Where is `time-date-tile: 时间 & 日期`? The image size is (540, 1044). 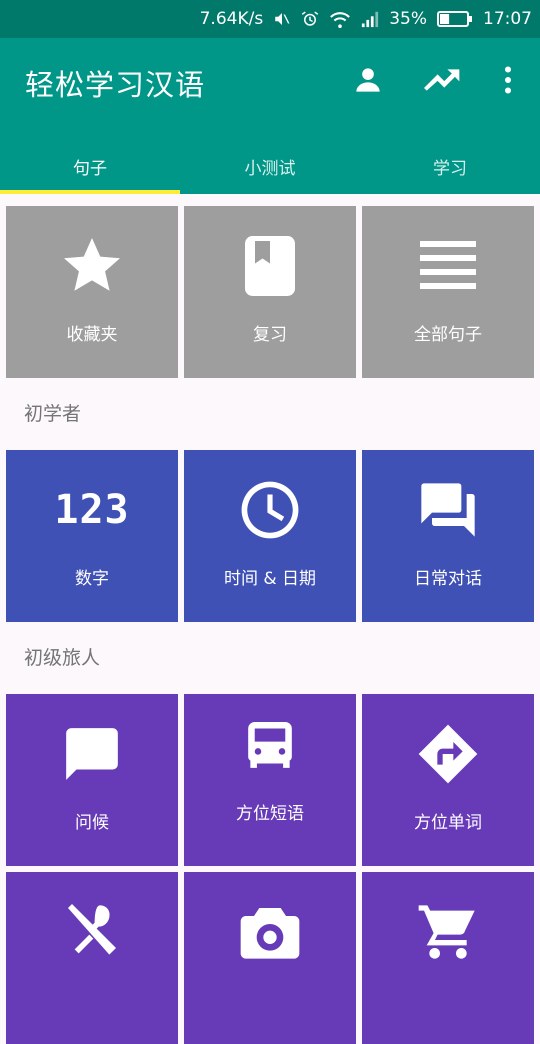 time-date-tile: 时间 & 日期 is located at coordinates (270, 536).